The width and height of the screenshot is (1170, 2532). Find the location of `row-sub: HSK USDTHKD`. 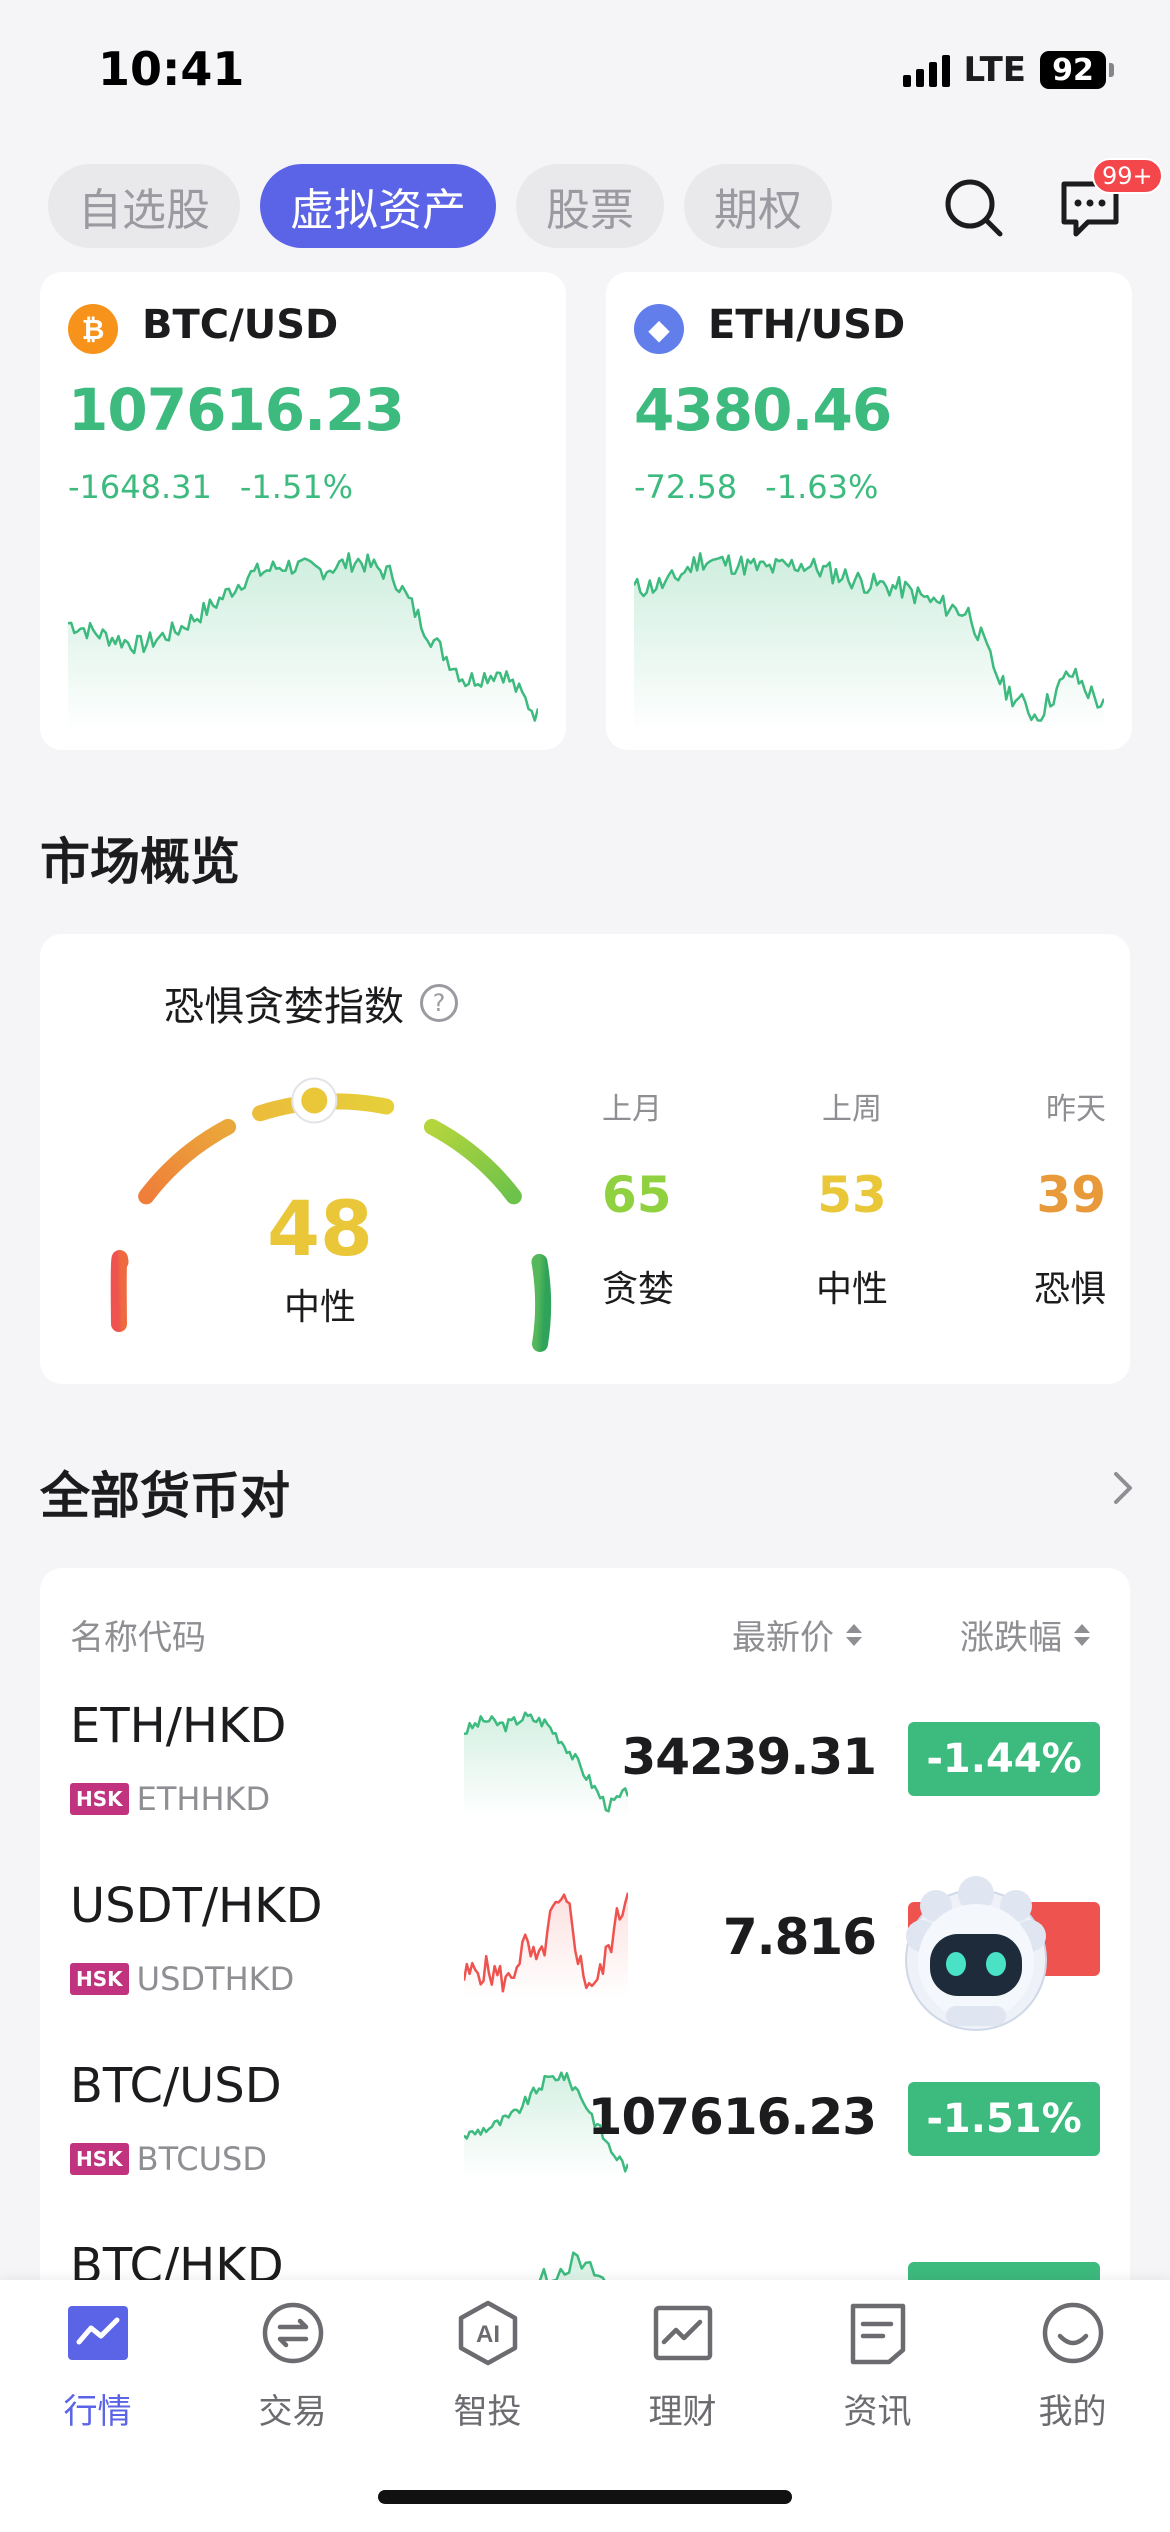

row-sub: HSK USDTHKD is located at coordinates (182, 1979).